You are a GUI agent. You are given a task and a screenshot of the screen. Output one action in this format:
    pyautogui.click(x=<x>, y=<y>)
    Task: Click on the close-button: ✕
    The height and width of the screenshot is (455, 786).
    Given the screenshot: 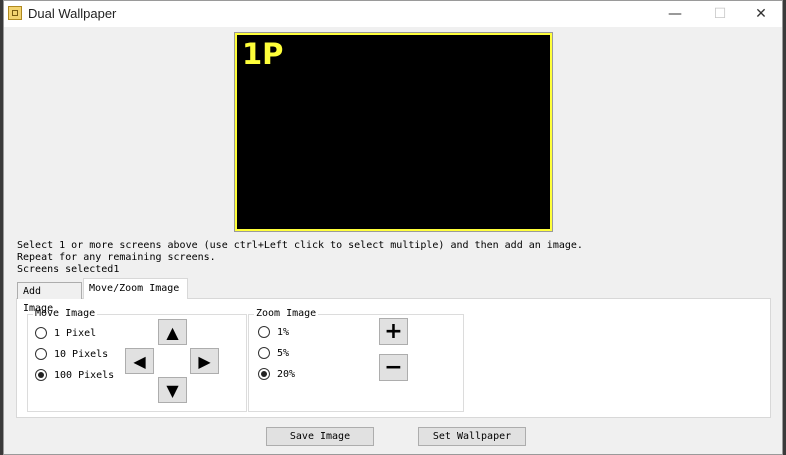 What is the action you would take?
    pyautogui.click(x=761, y=14)
    